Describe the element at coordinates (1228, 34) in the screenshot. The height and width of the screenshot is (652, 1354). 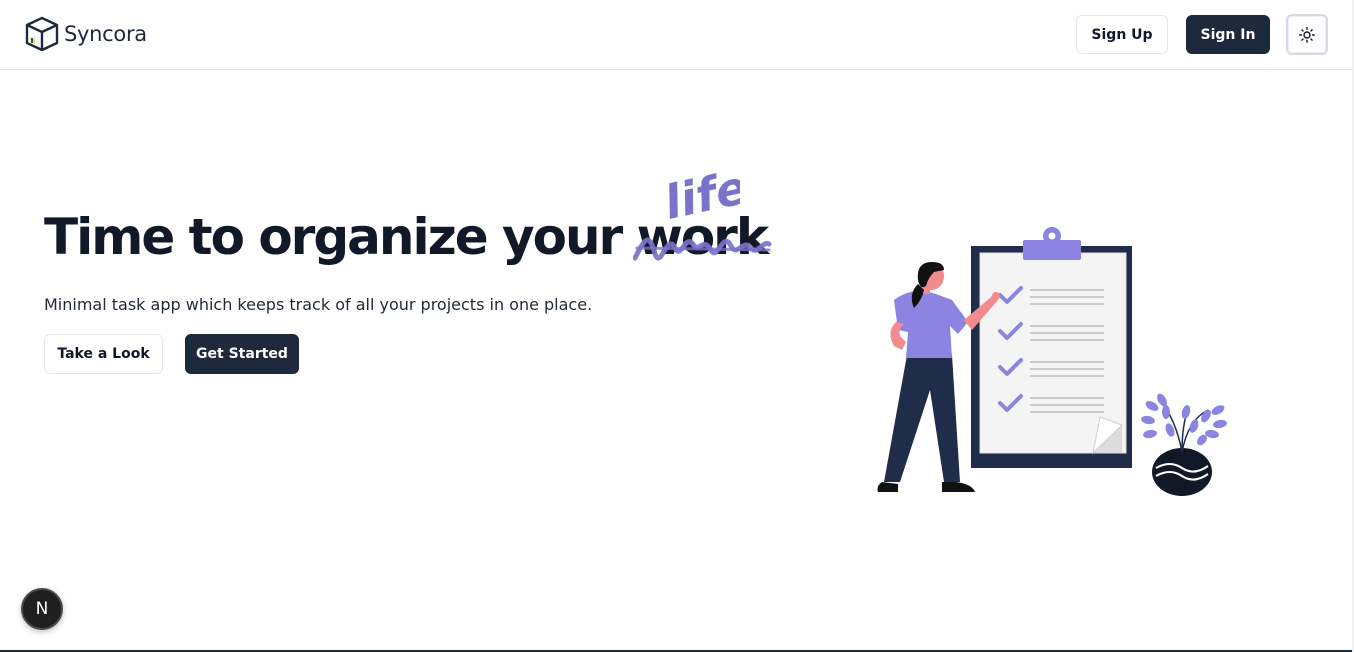
I see `sign-in-button: Sign In` at that location.